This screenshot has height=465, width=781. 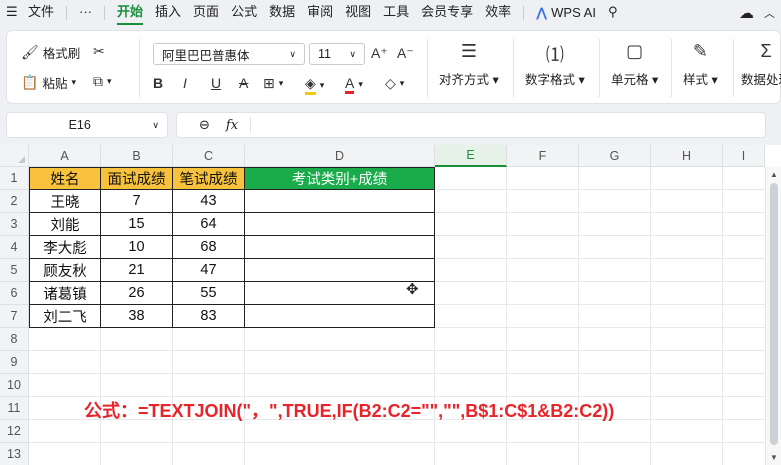 What do you see at coordinates (14, 454) in the screenshot?
I see `row-header: 13` at bounding box center [14, 454].